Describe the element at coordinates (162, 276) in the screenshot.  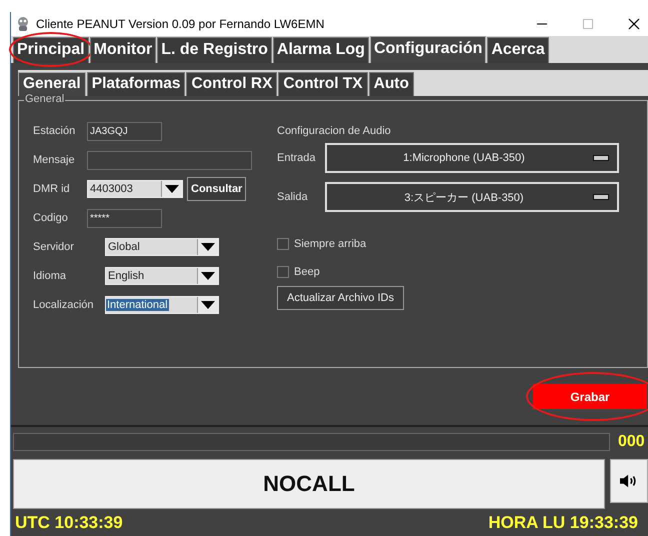
I see `dropdown: English` at that location.